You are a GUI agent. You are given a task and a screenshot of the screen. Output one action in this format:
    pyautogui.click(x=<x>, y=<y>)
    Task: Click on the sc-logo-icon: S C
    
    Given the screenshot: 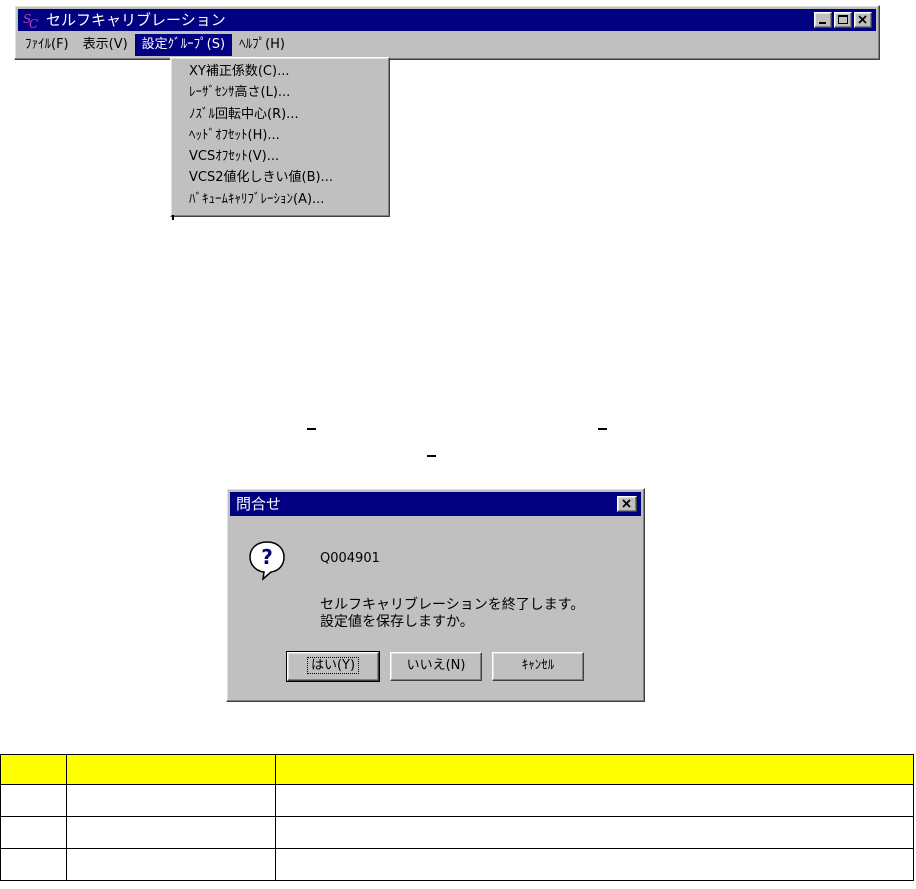 What is the action you would take?
    pyautogui.click(x=30, y=20)
    